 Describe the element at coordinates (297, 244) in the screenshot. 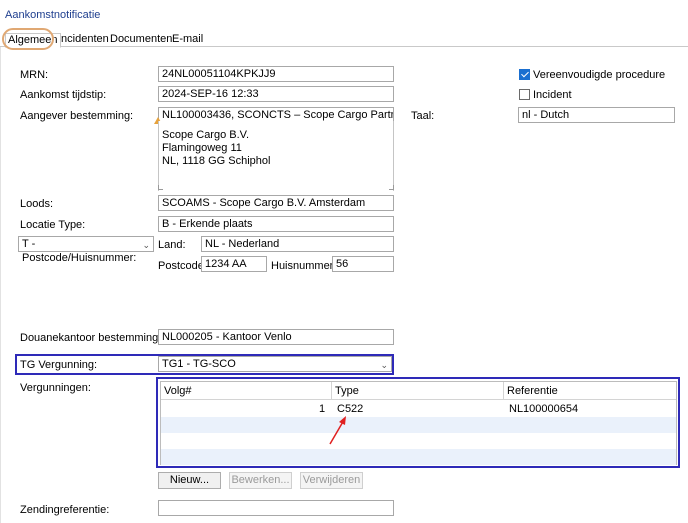

I see `land-field: NL - Nederland` at that location.